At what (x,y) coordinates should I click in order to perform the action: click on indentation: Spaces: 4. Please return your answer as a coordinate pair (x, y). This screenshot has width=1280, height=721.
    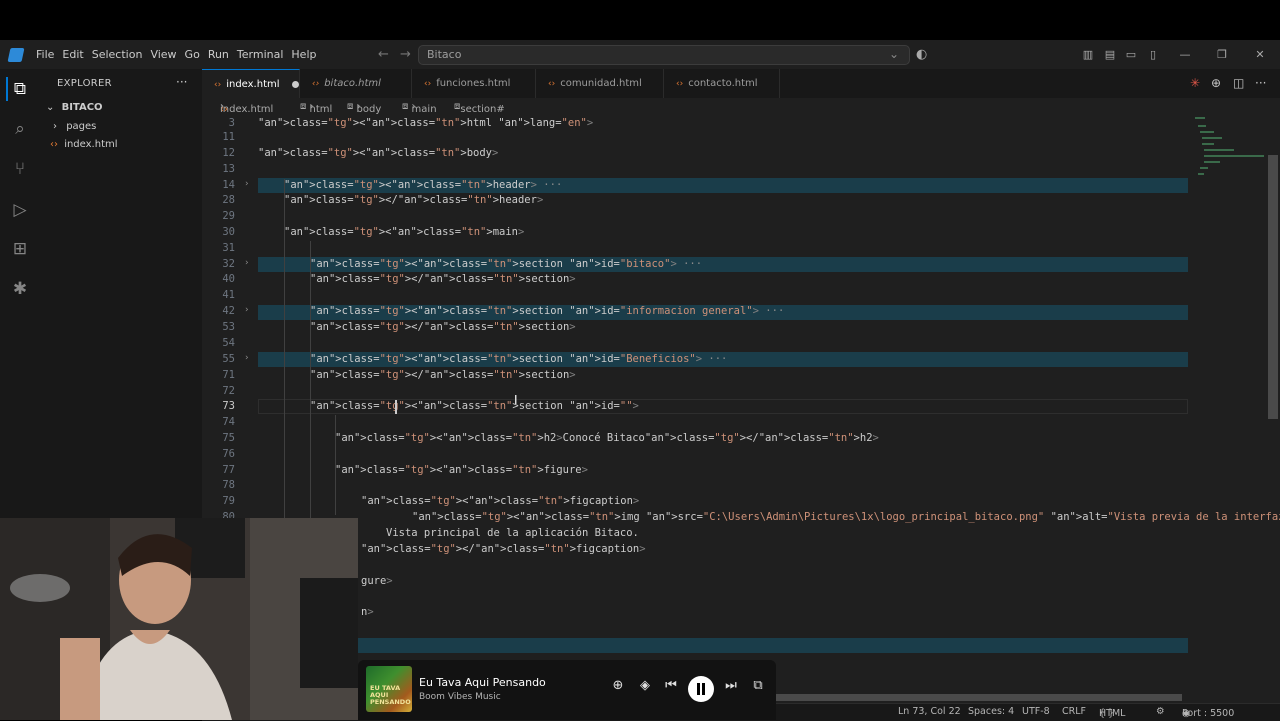
    Looking at the image, I should click on (991, 711).